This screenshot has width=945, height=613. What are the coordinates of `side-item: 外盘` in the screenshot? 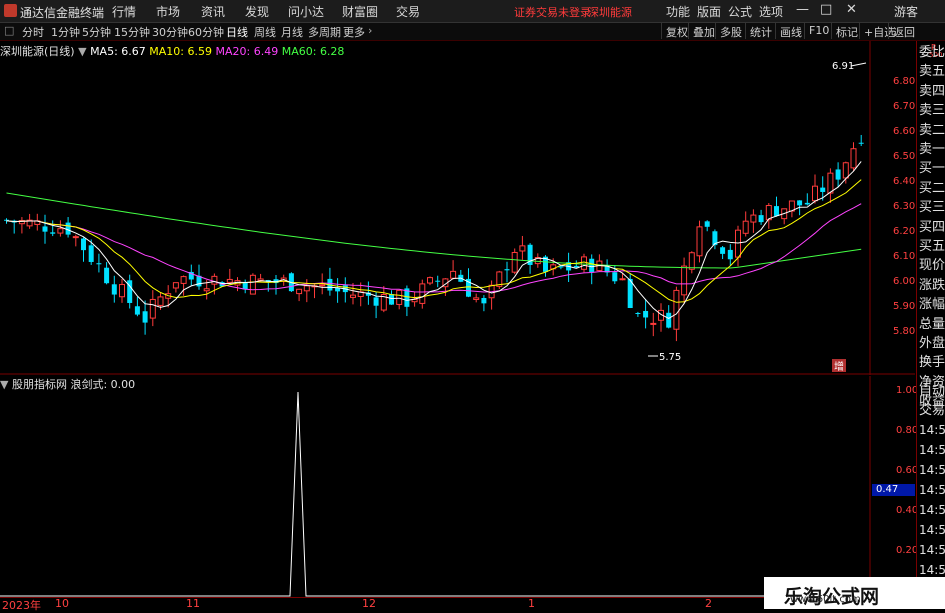 It's located at (932, 343).